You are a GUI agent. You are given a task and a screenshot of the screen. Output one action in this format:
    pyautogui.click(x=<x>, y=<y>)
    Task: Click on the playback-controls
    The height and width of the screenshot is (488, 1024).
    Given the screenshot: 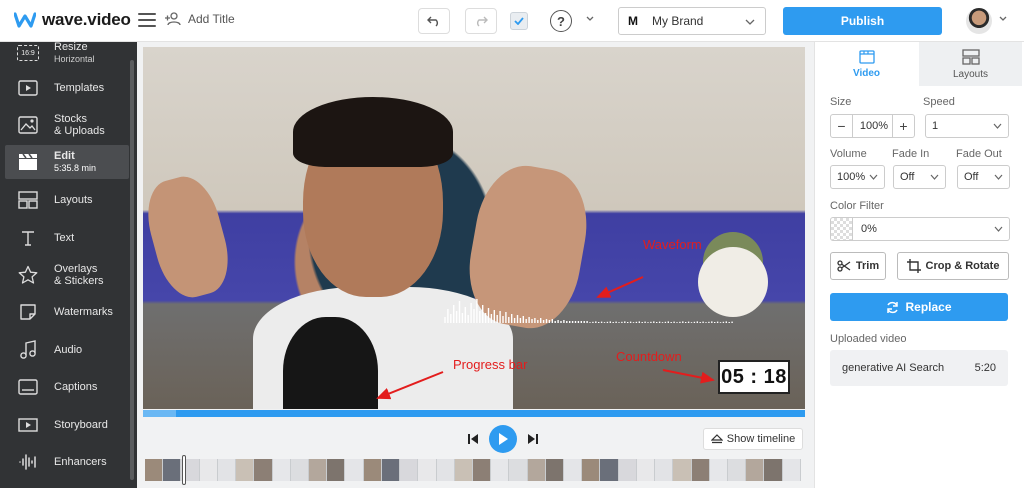 What is the action you would take?
    pyautogui.click(x=503, y=439)
    